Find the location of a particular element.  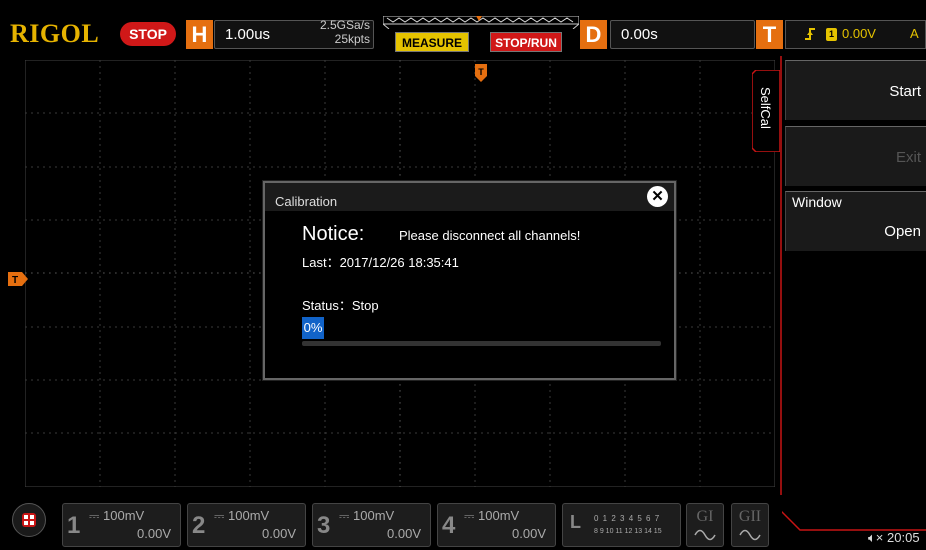

menu-window-title: Window is located at coordinates (817, 202).